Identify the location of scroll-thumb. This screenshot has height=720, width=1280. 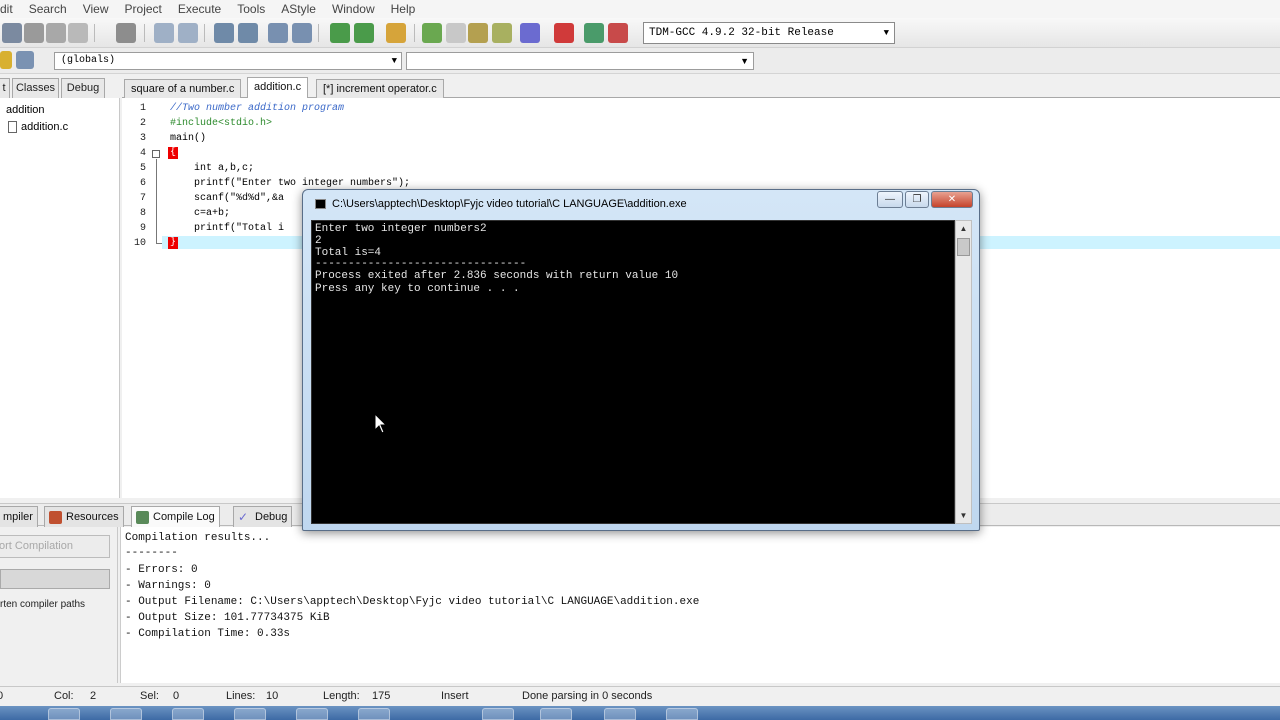
(963, 247).